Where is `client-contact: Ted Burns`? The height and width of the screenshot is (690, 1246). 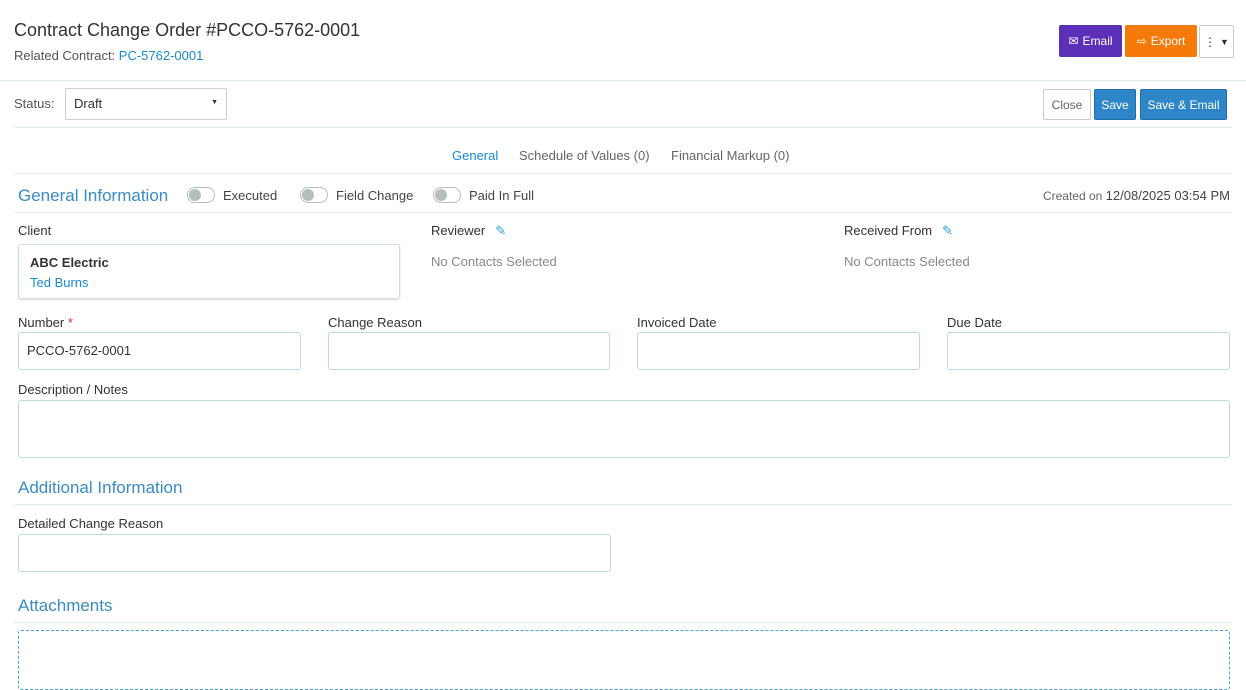 client-contact: Ted Burns is located at coordinates (209, 282).